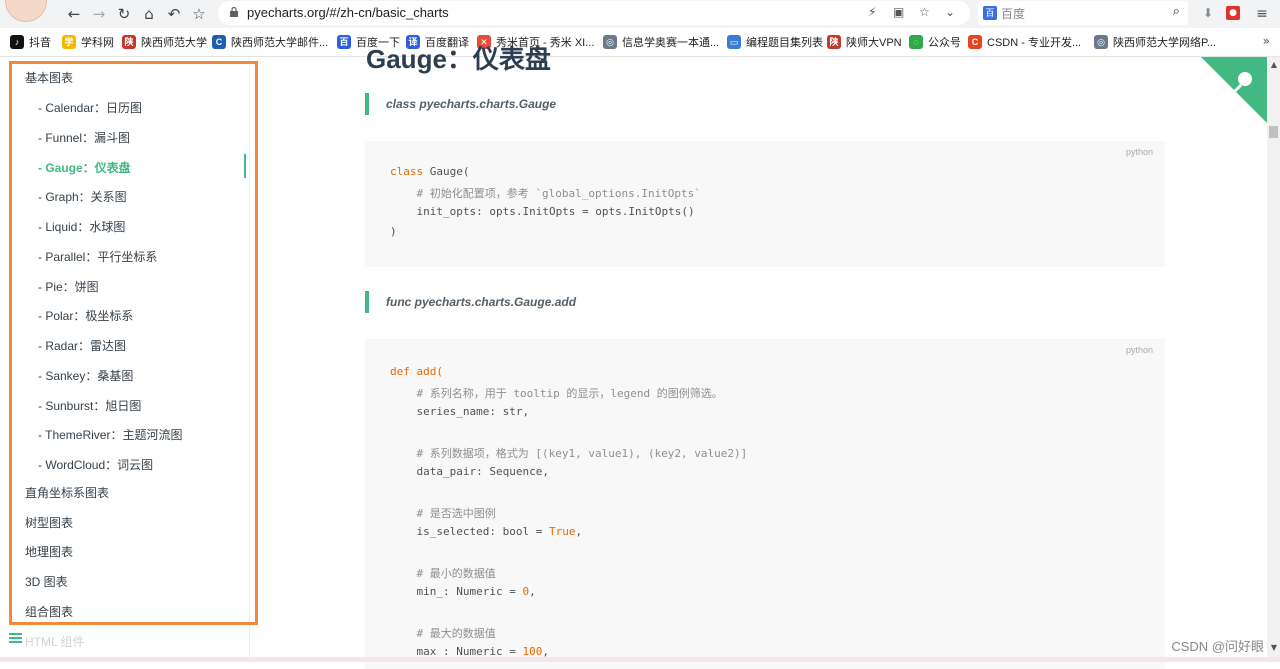 The width and height of the screenshot is (1280, 669). What do you see at coordinates (950, 12) in the screenshot?
I see `chevron-down-icon: ⌄` at bounding box center [950, 12].